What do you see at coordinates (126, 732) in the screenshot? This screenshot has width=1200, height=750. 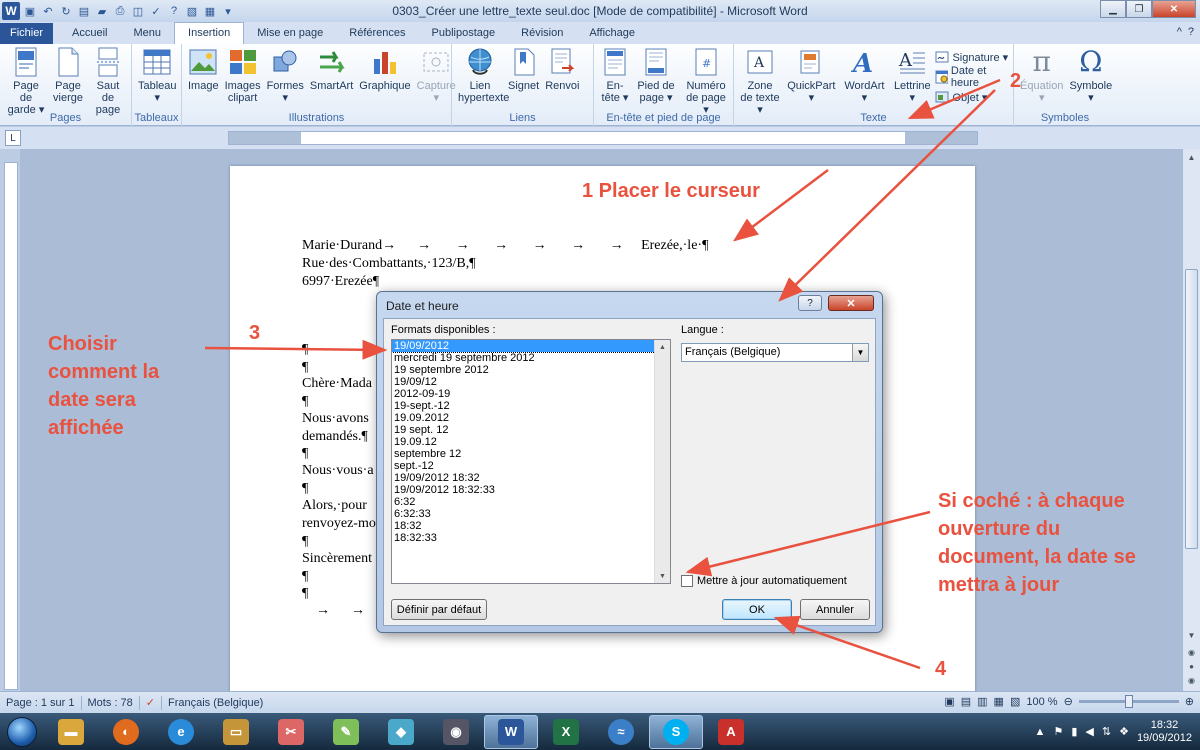 I see `taskbar-firefox: ◐` at bounding box center [126, 732].